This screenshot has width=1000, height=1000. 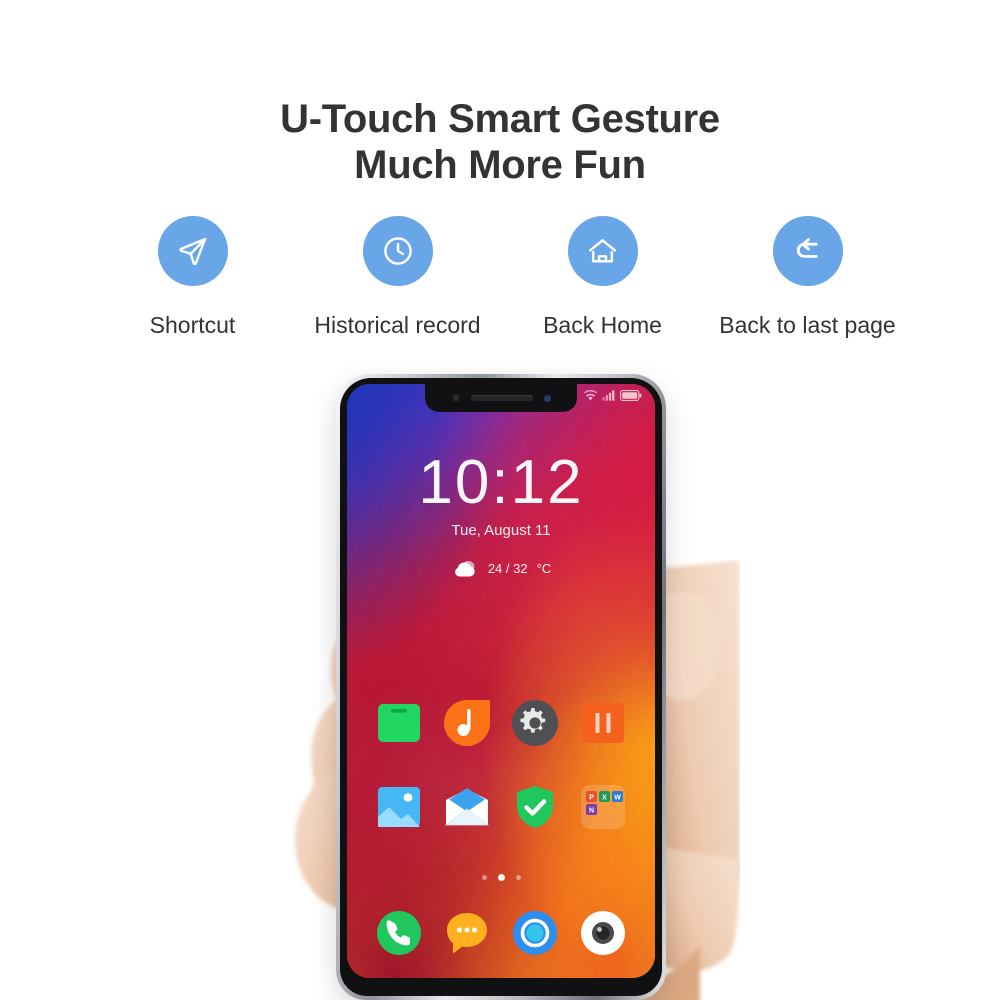 I want to click on feature-label: Back Home, so click(x=602, y=325).